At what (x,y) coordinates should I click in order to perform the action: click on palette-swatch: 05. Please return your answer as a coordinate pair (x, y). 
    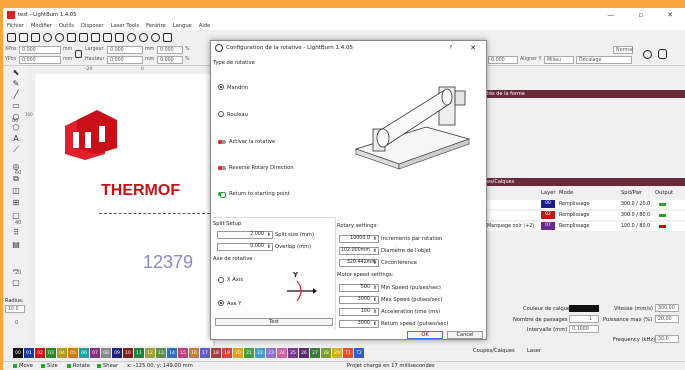
    Looking at the image, I should click on (73, 353).